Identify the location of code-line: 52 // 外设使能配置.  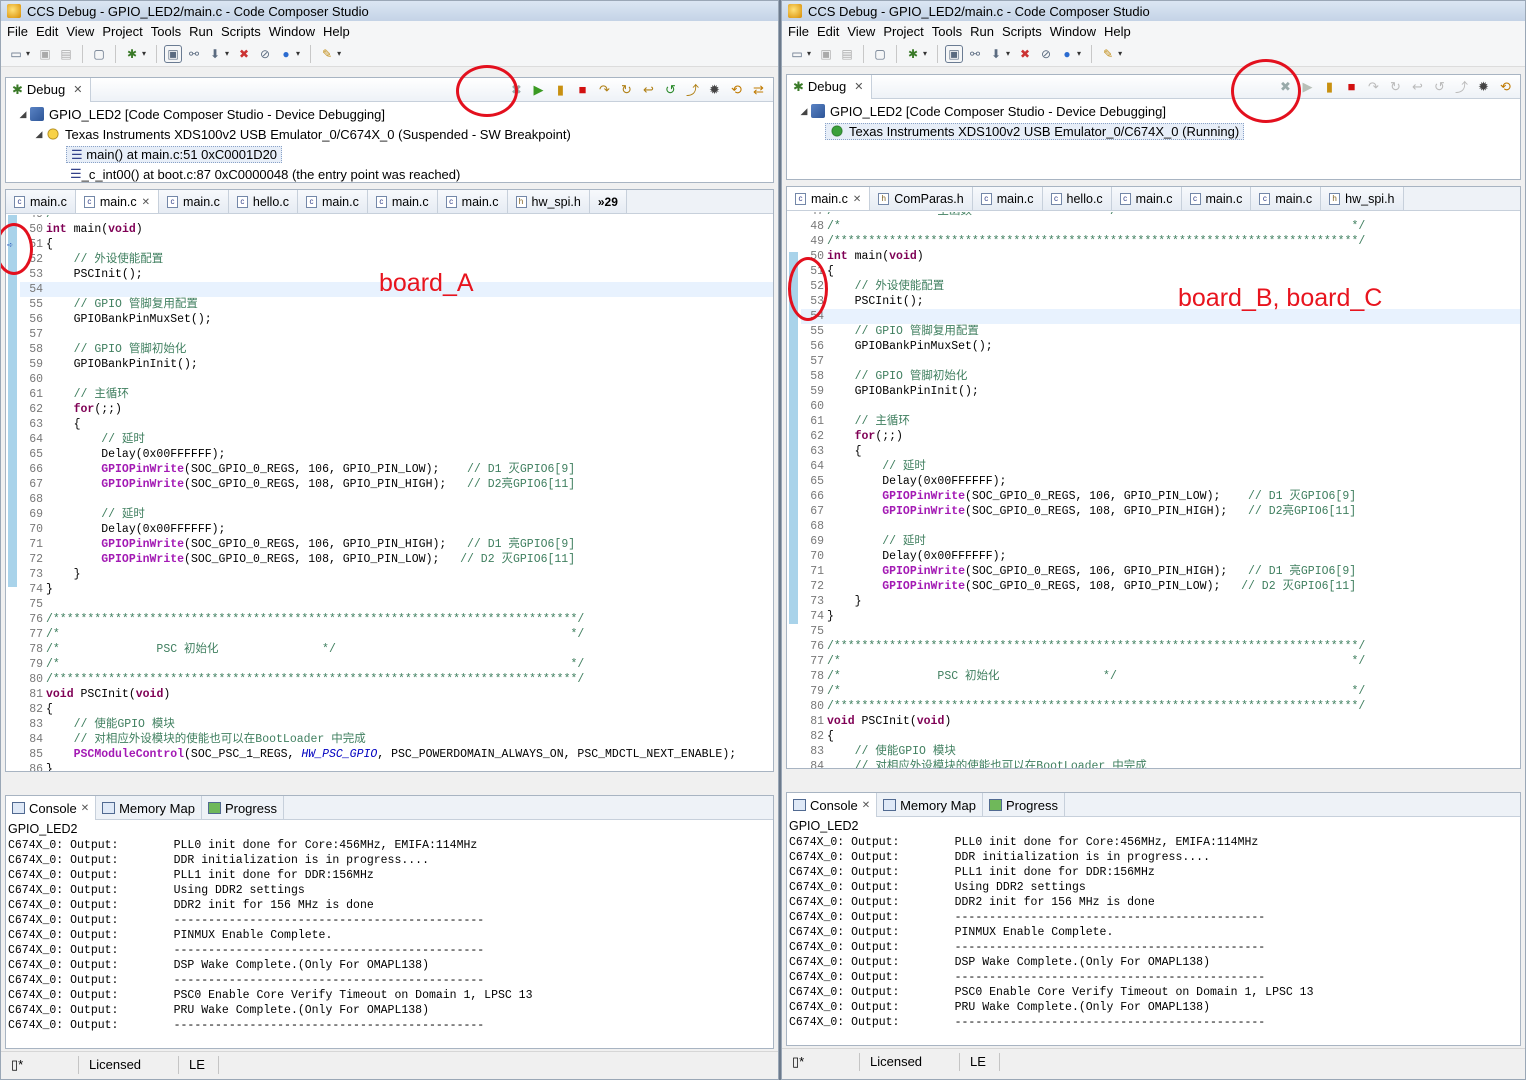
(396, 259).